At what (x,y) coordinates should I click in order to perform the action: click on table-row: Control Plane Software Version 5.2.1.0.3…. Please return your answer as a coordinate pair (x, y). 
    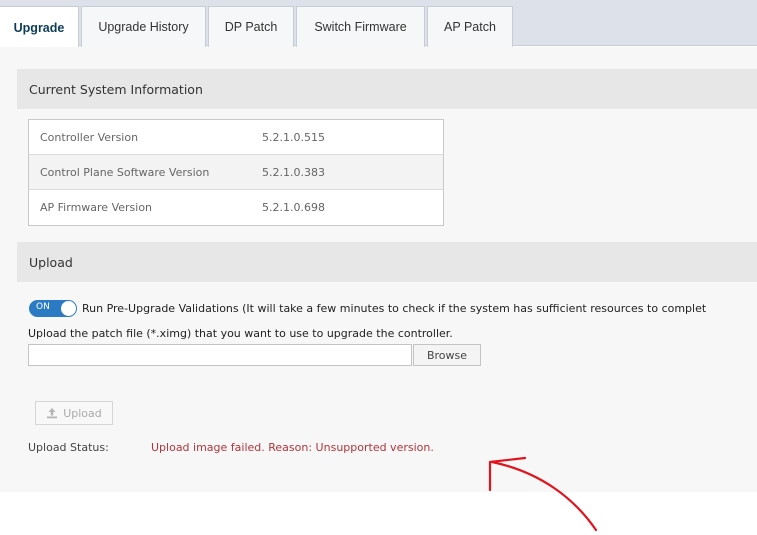
    Looking at the image, I should click on (236, 172).